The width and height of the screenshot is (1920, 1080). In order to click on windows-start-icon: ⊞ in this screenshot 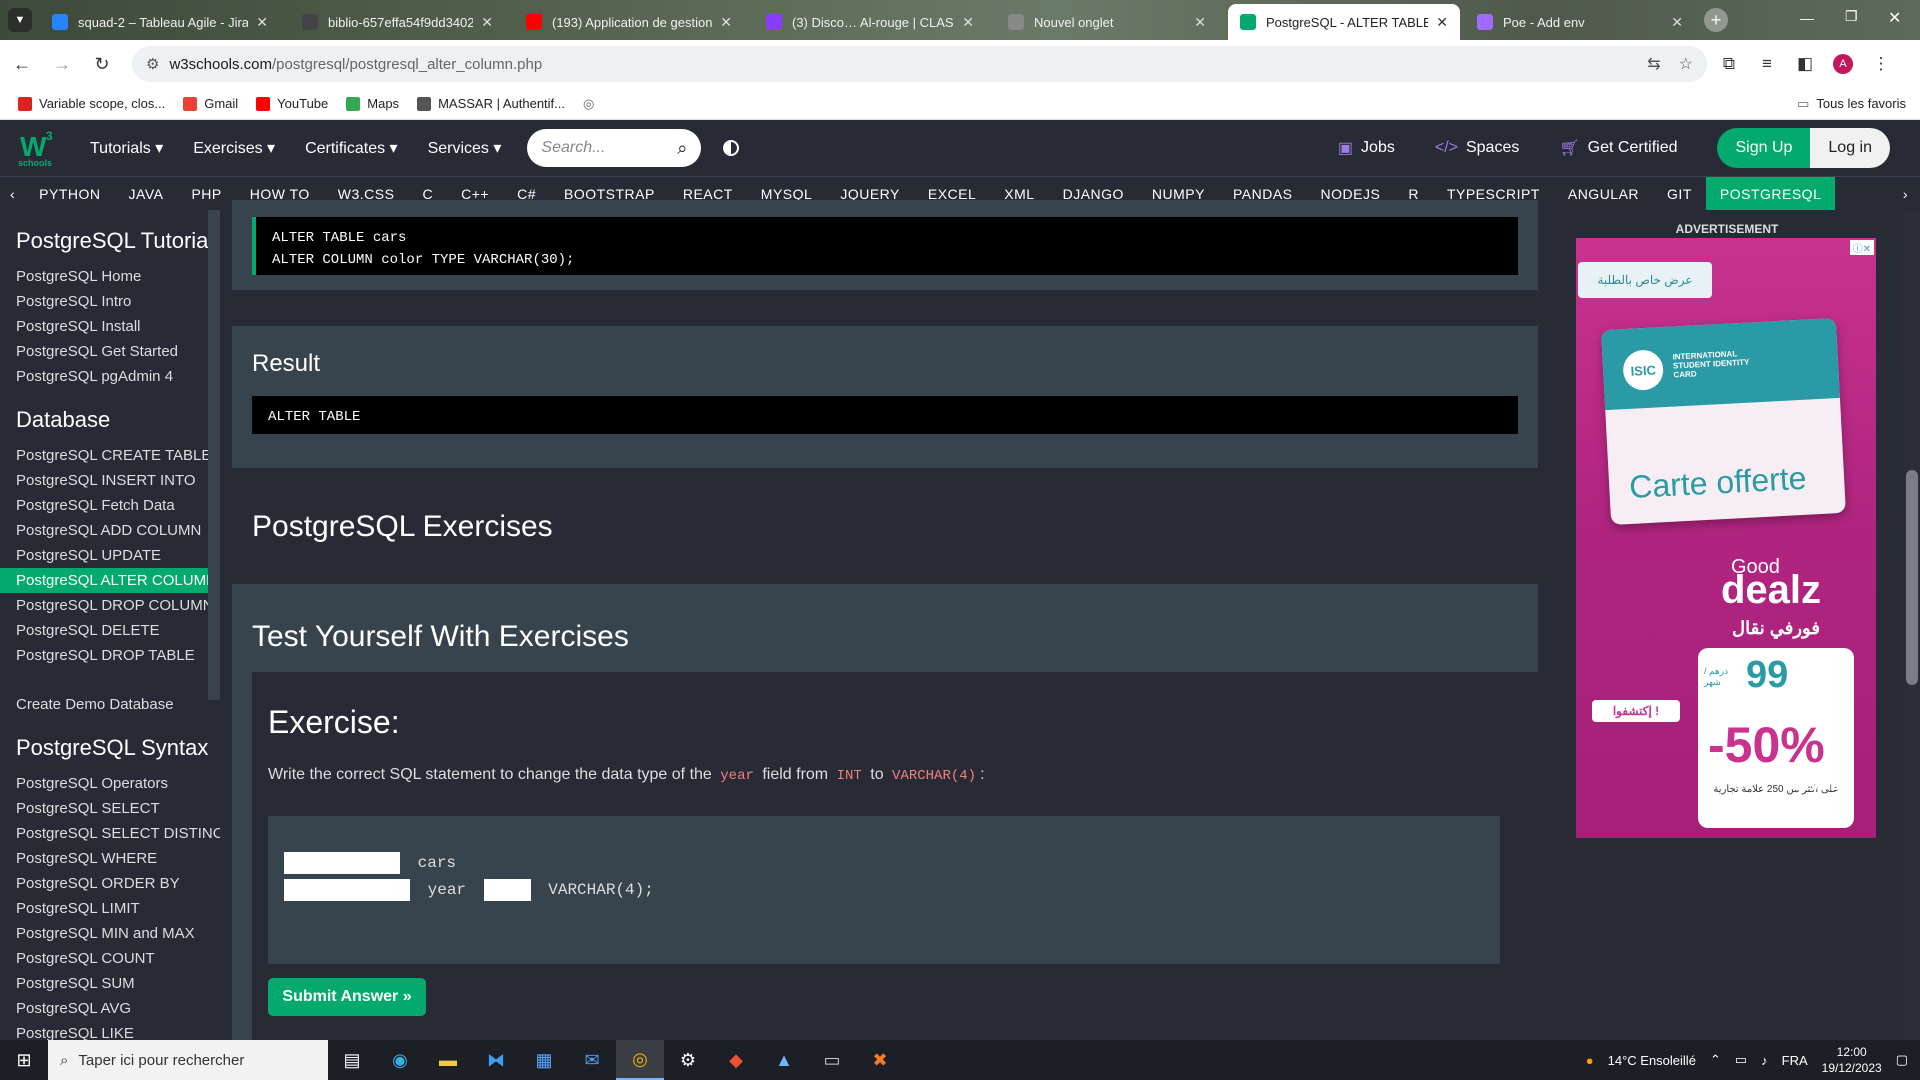, I will do `click(24, 1060)`.